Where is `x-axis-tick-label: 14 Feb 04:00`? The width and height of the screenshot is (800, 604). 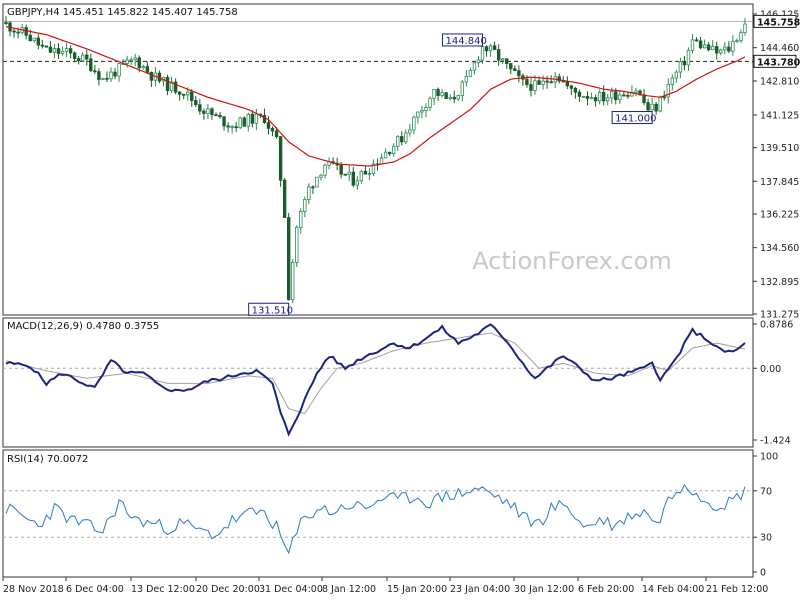 x-axis-tick-label: 14 Feb 04:00 is located at coordinates (673, 589).